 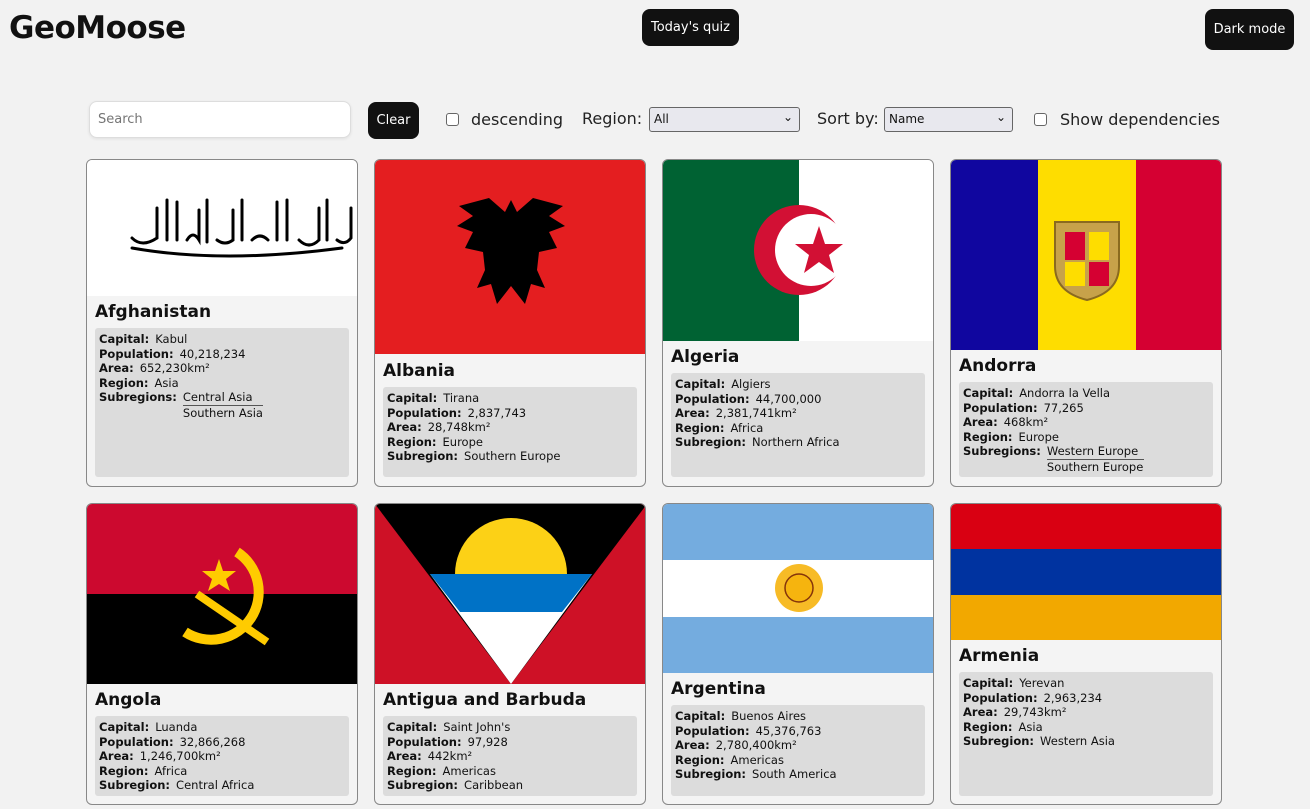 What do you see at coordinates (788, 398) in the screenshot?
I see `population-value: 44,700,000` at bounding box center [788, 398].